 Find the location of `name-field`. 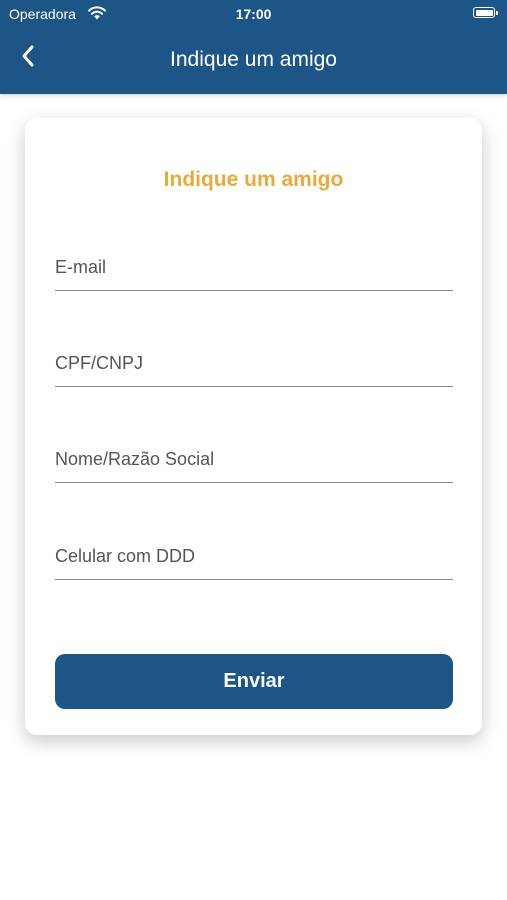

name-field is located at coordinates (254, 460).